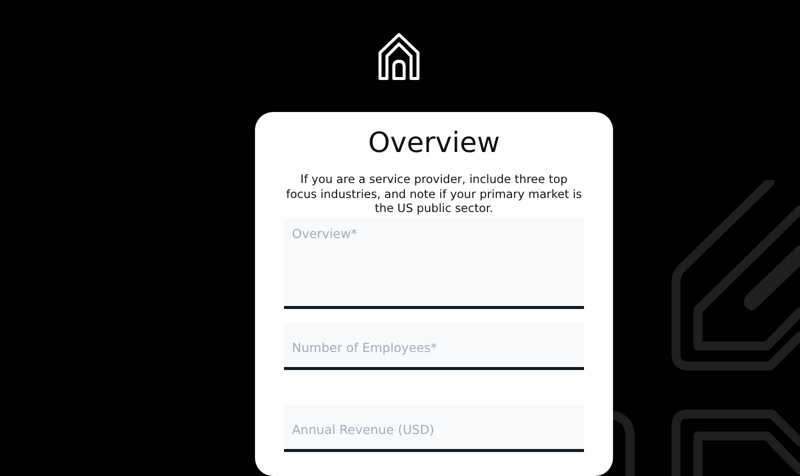 This screenshot has height=476, width=800. I want to click on overview-field: Overview*, so click(434, 263).